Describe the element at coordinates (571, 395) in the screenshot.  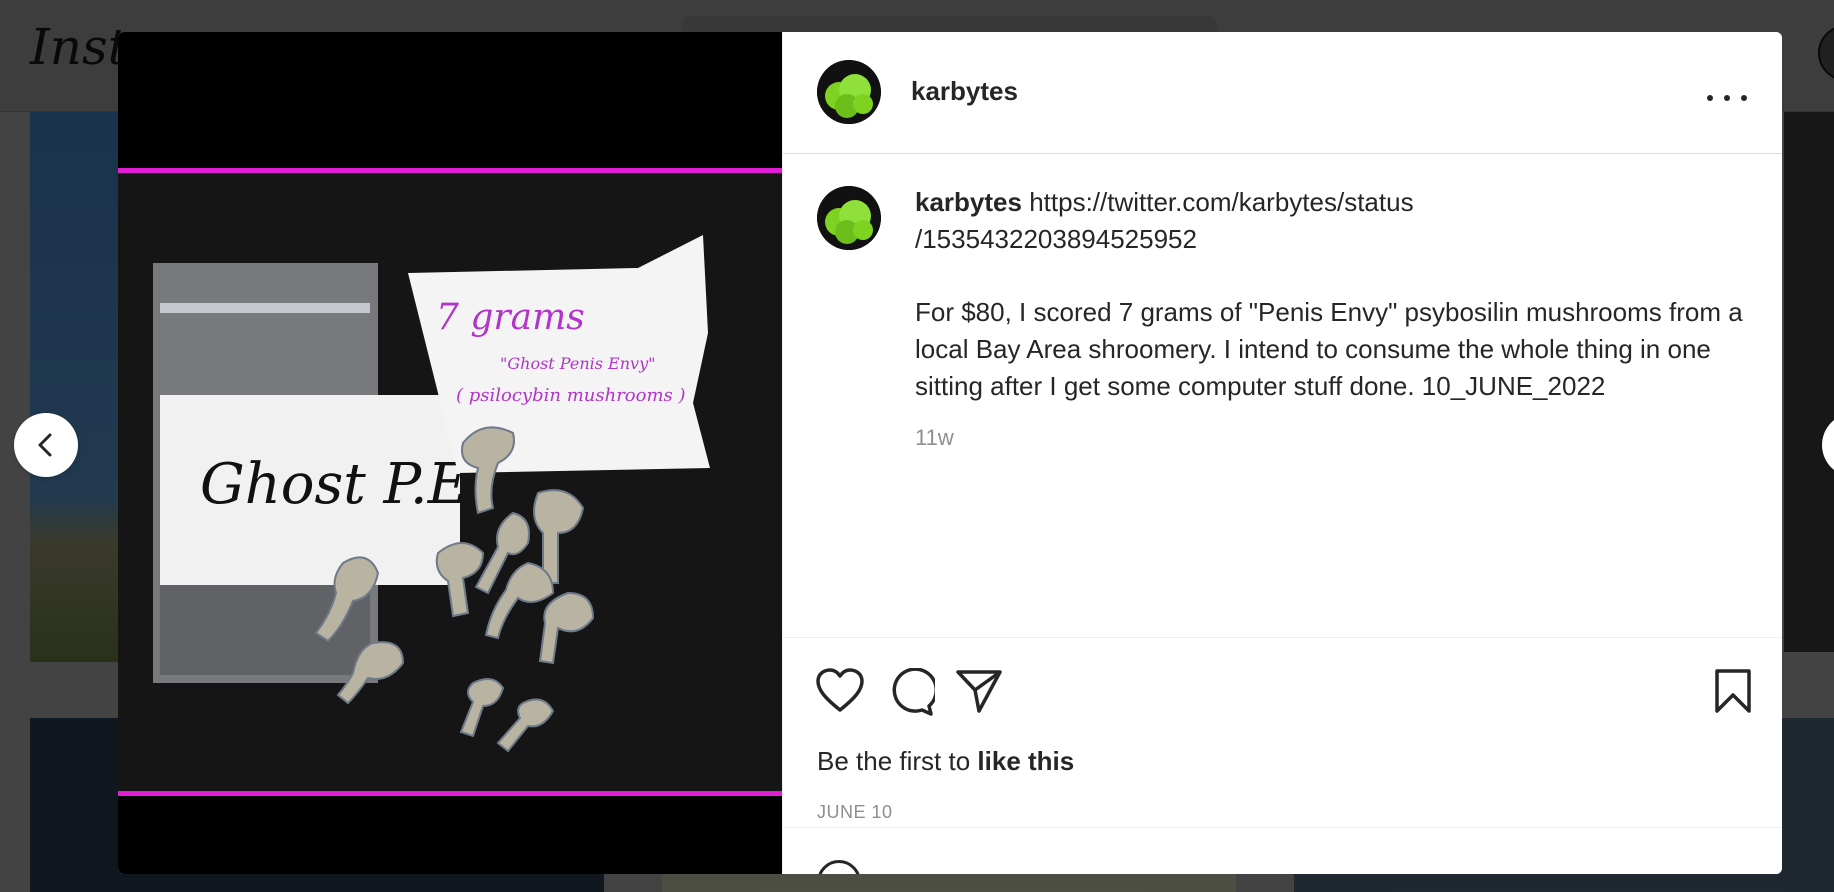
I see `note-detail: ( psilocybin mushrooms )` at that location.